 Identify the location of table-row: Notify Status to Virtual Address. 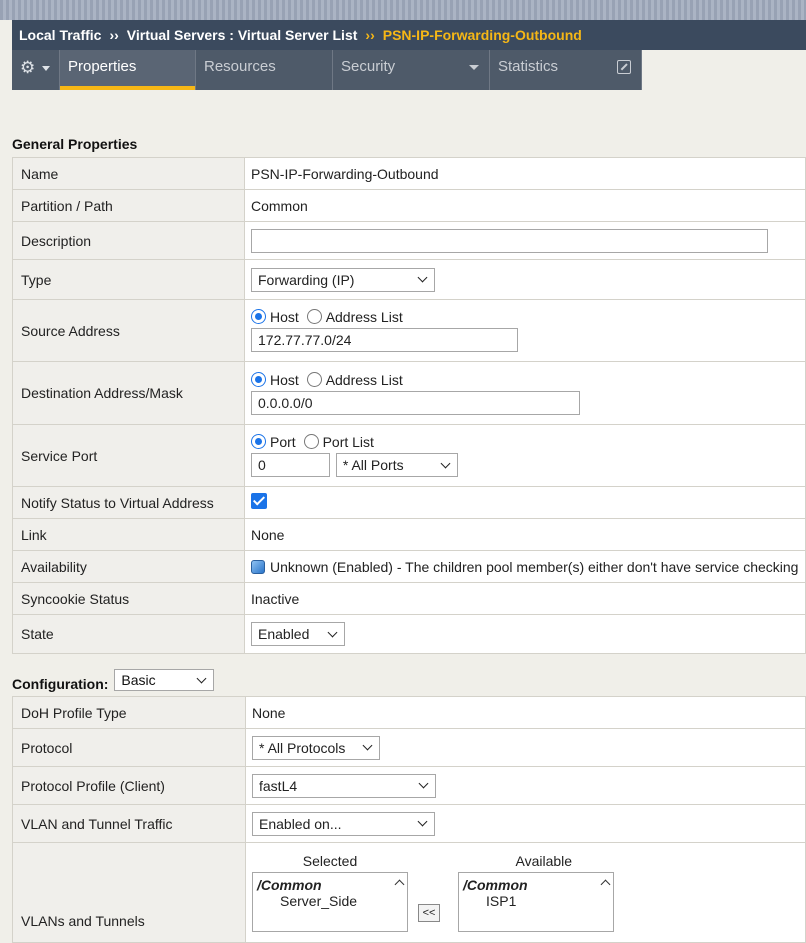
(409, 502).